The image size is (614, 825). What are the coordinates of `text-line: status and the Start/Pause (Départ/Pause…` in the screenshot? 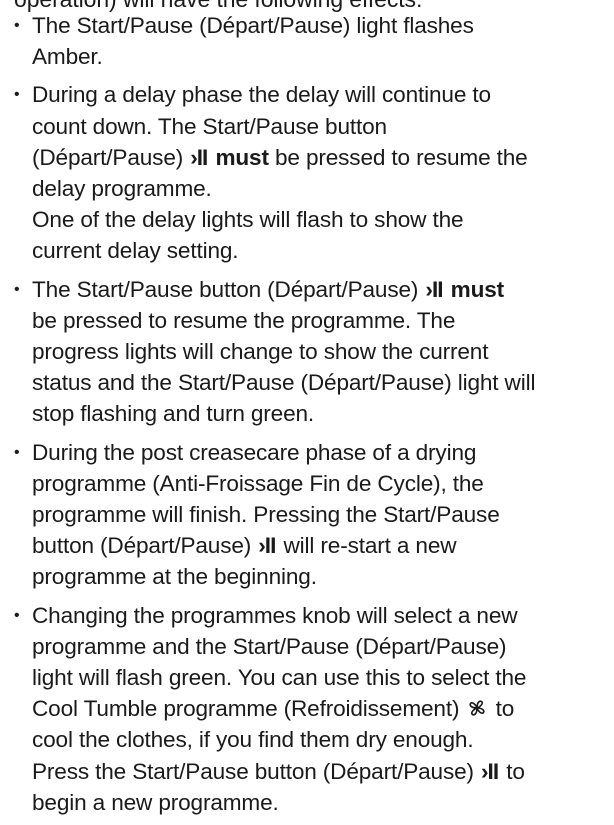 It's located at (284, 383).